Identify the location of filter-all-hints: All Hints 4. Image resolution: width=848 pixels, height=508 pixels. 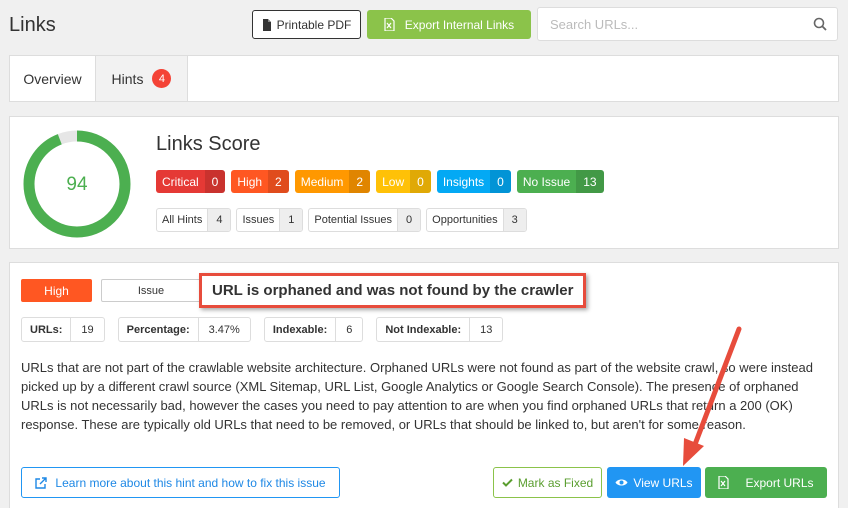
(194, 220).